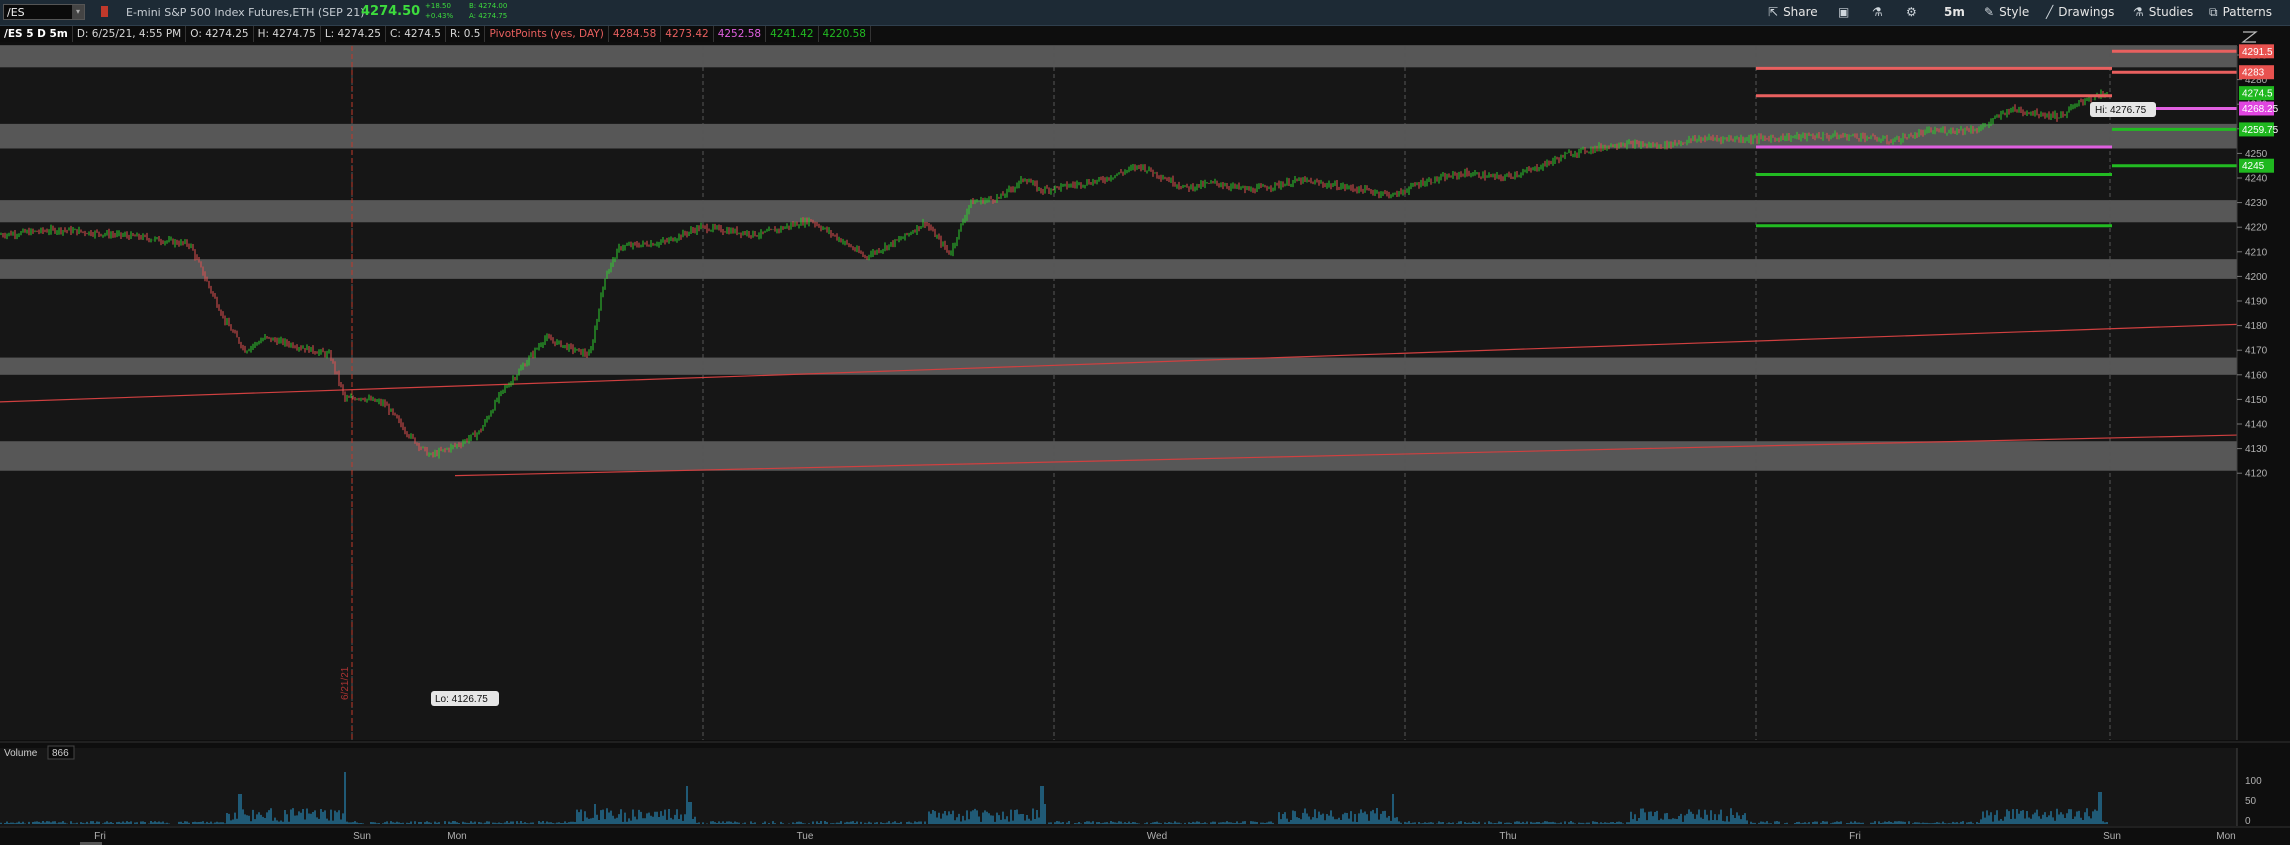  What do you see at coordinates (2256, 277) in the screenshot?
I see `price-tick-label: 4200` at bounding box center [2256, 277].